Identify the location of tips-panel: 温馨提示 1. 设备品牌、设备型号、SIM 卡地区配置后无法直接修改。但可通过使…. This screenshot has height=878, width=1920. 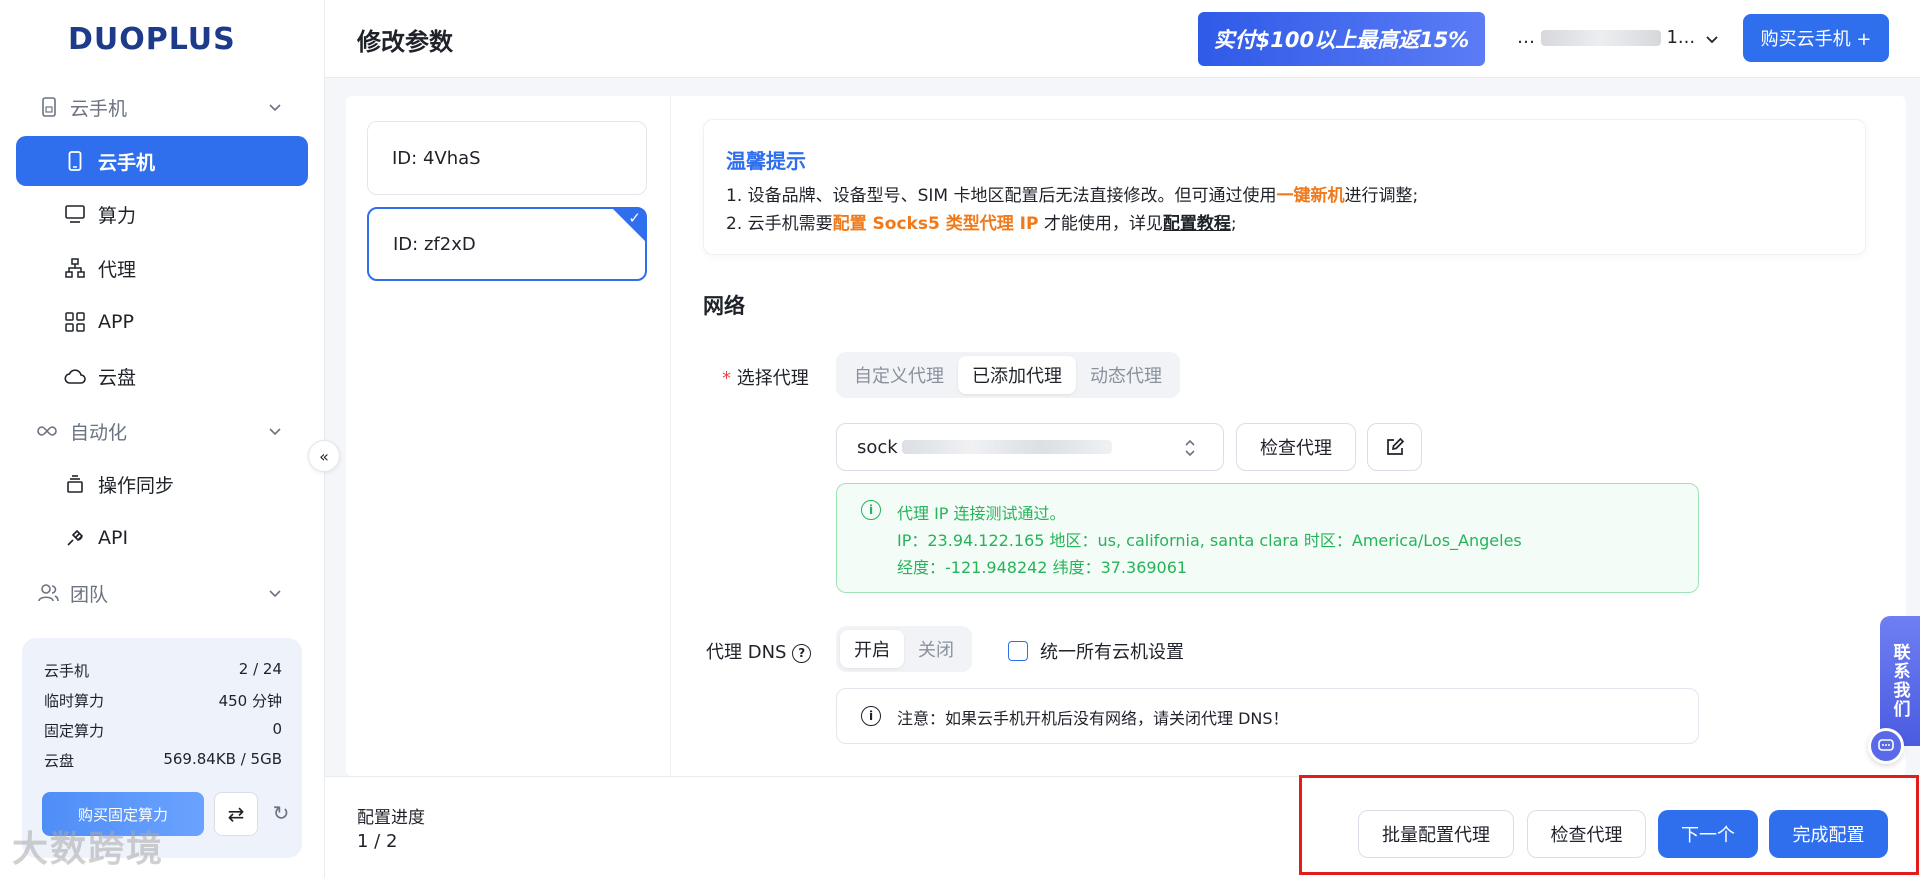
(1284, 187).